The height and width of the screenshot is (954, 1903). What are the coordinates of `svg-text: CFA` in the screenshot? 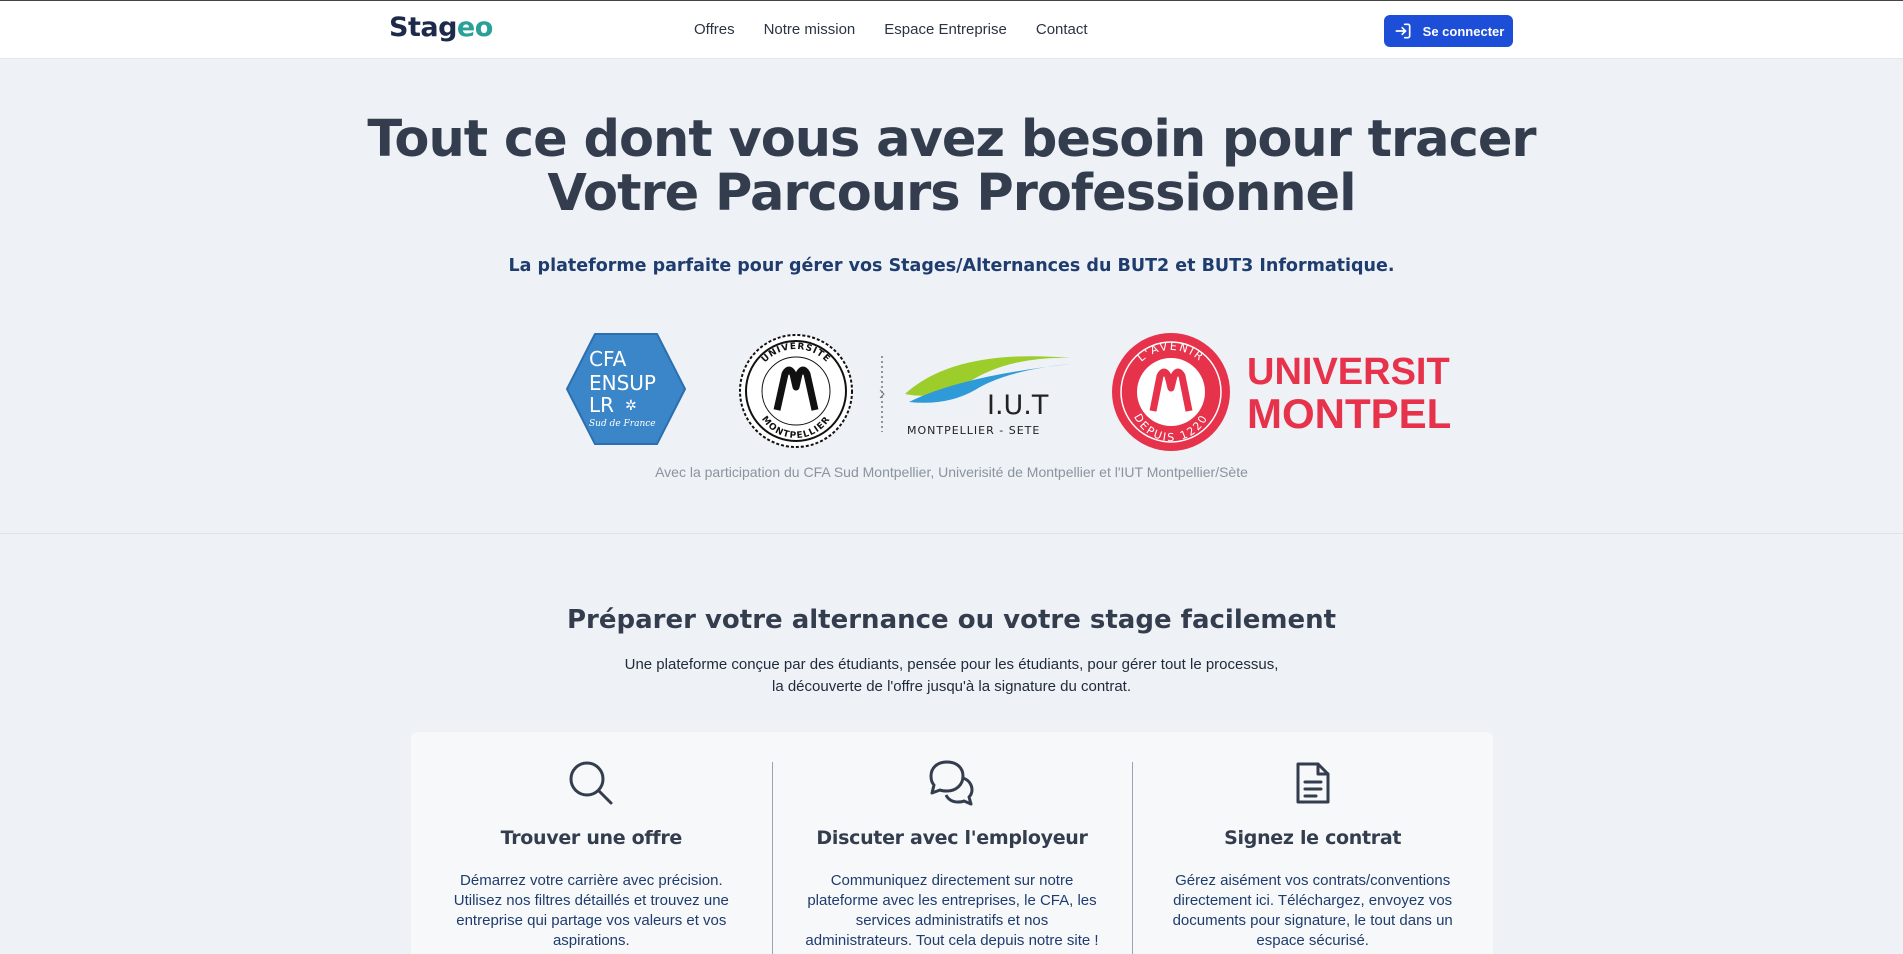 It's located at (608, 359).